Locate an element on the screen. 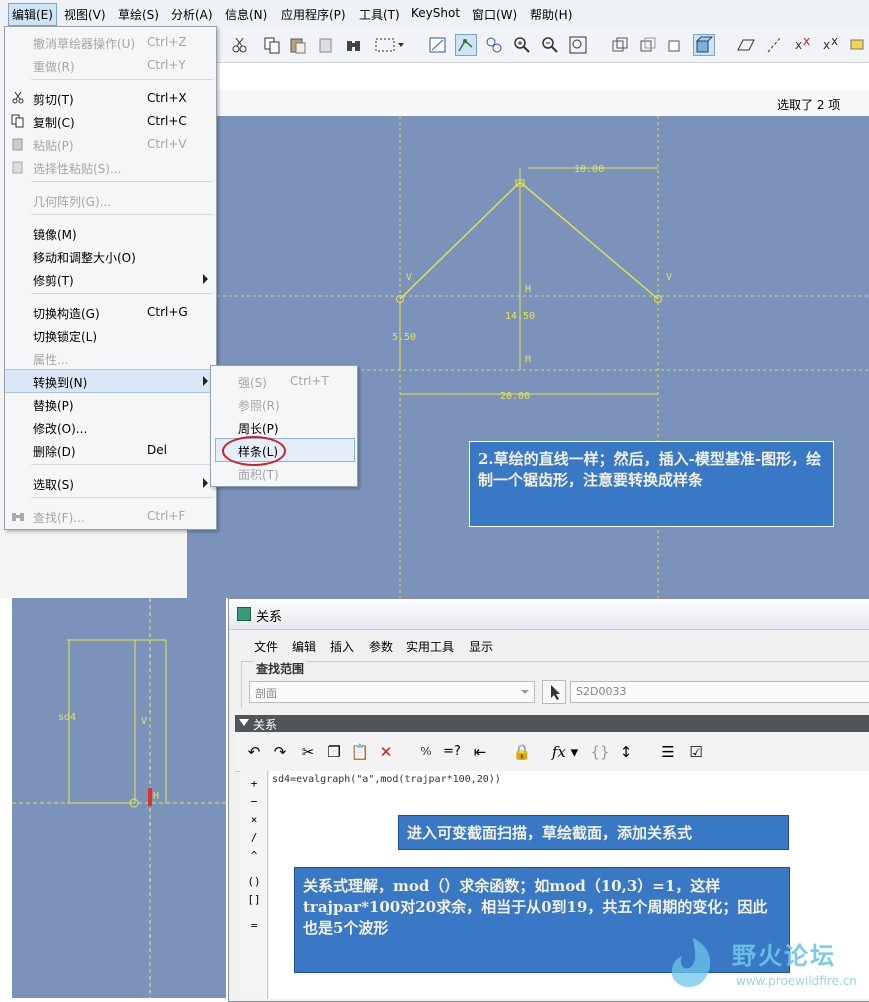 The width and height of the screenshot is (869, 1002). menu-tools: 工具(T) is located at coordinates (379, 14).